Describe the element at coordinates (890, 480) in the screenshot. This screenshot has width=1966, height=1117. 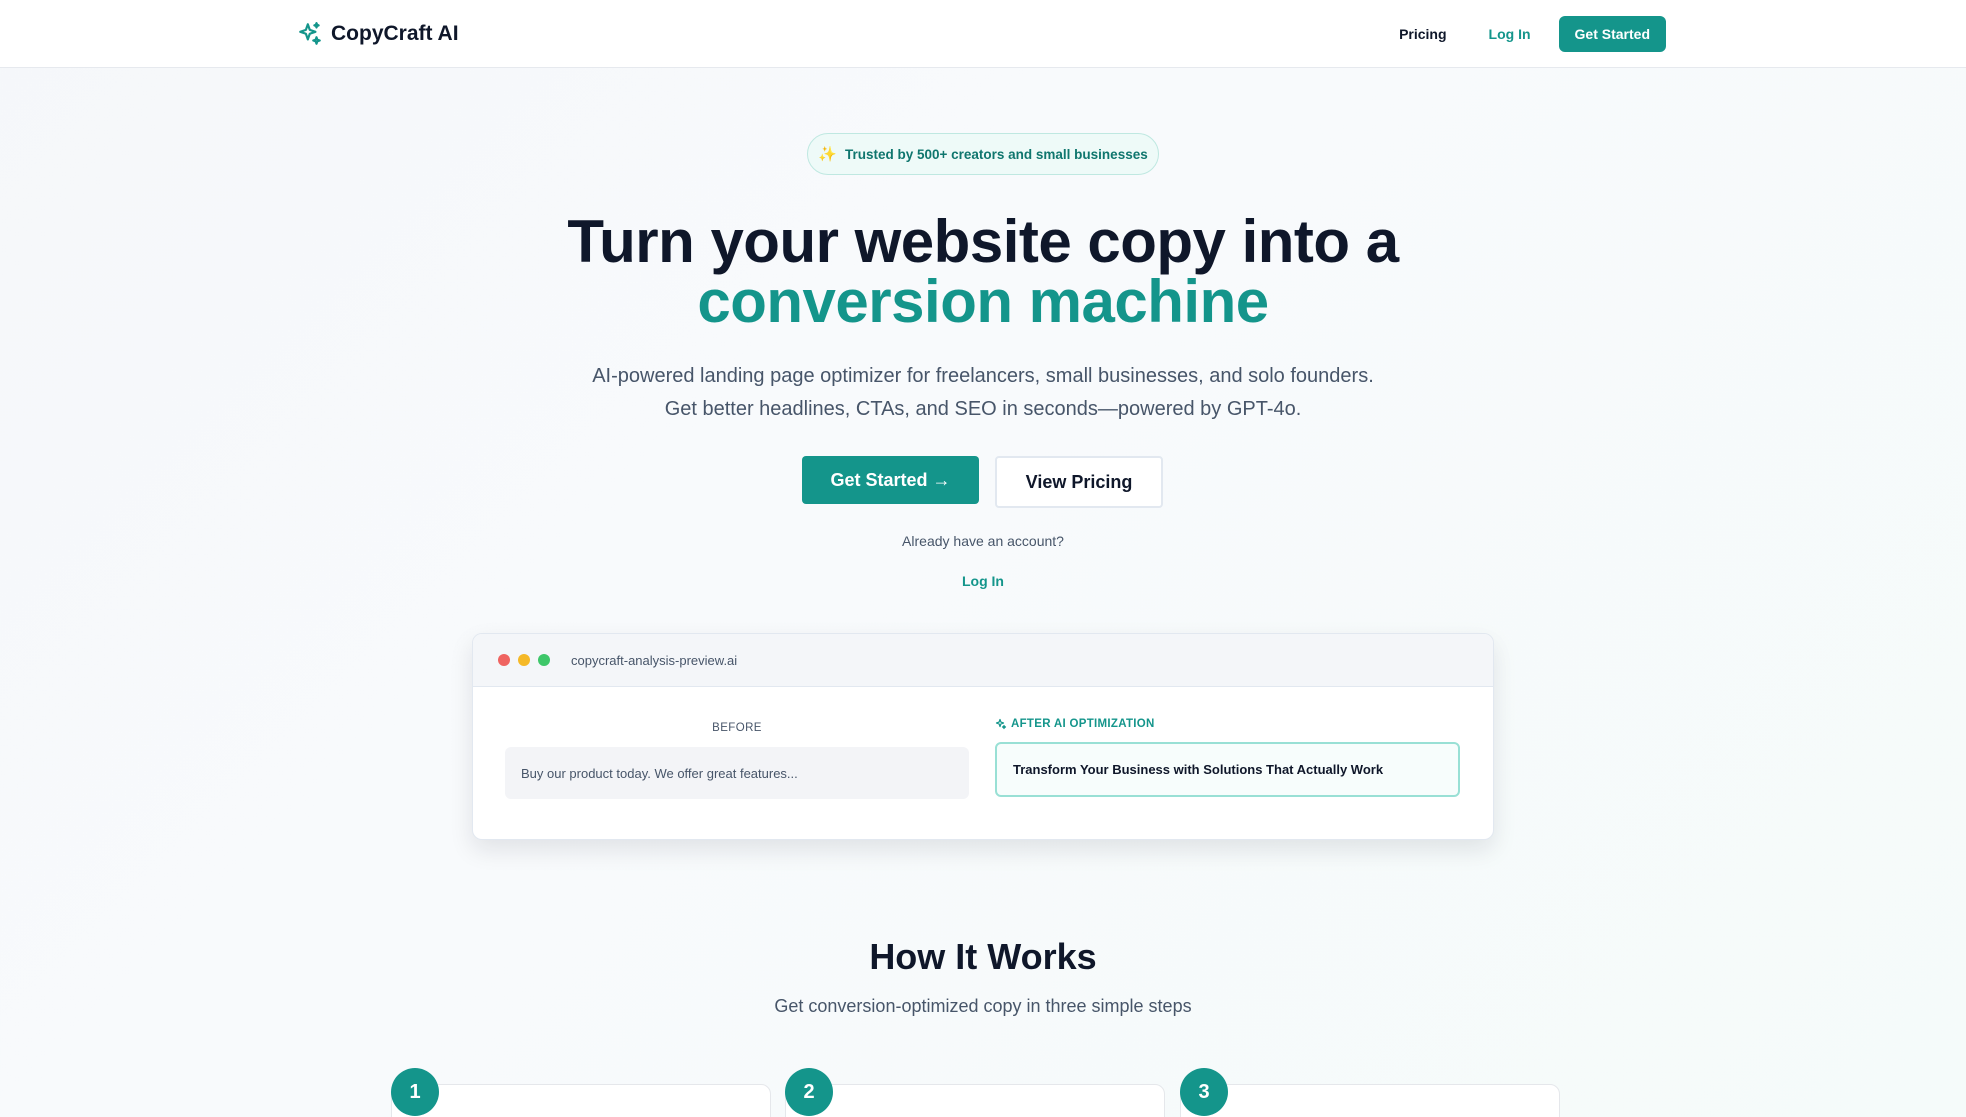
I see `hero-get-started-button: Get Started →` at that location.